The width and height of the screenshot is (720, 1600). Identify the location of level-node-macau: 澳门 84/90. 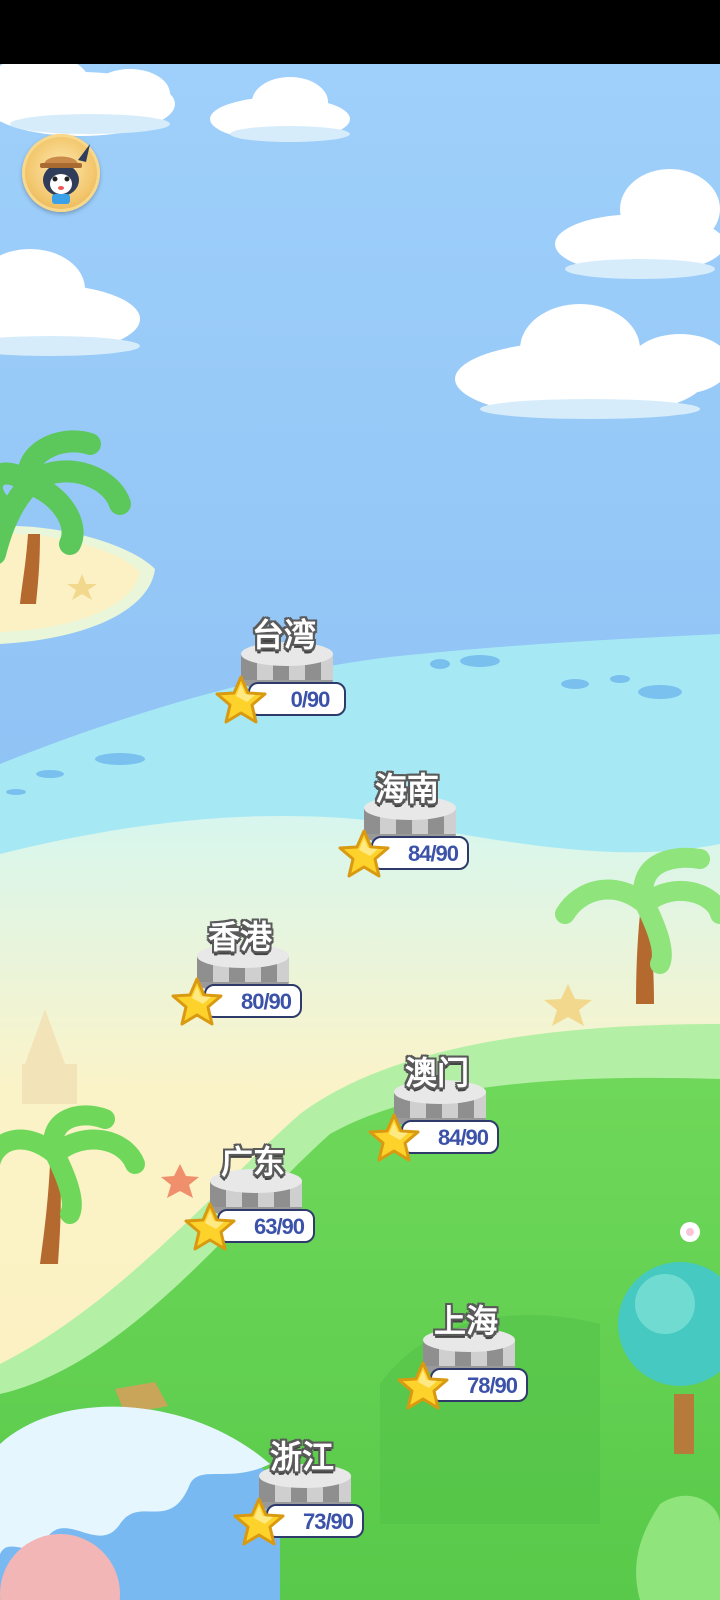
(437, 1108).